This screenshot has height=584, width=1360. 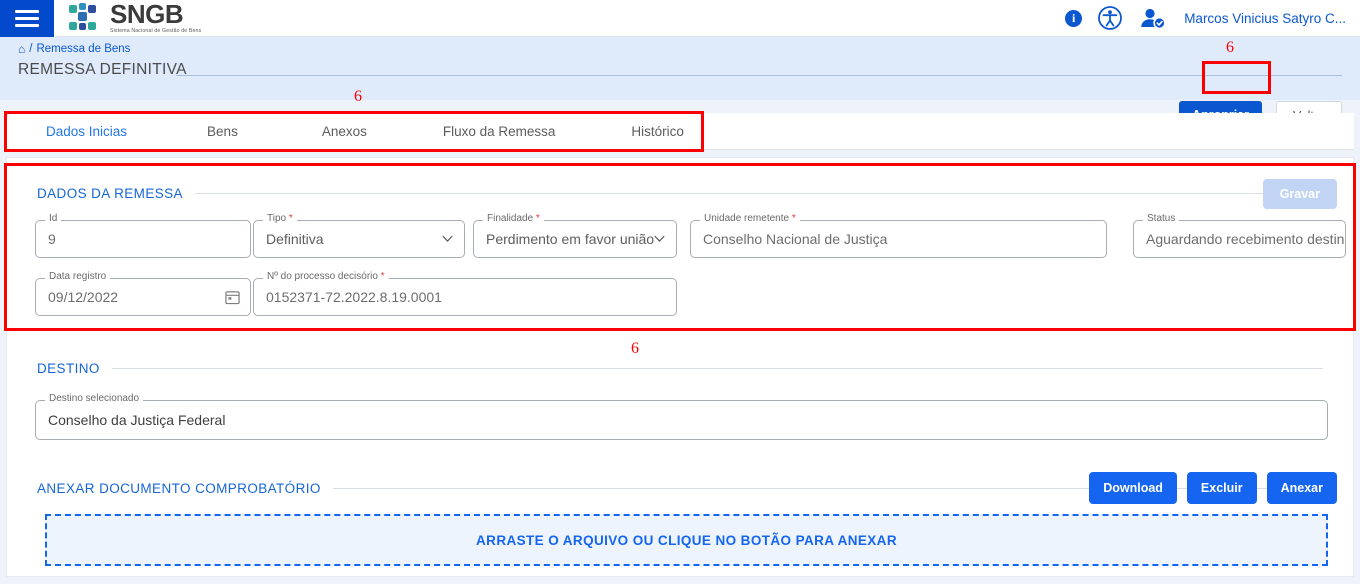 What do you see at coordinates (1074, 18) in the screenshot?
I see `info-icon: i` at bounding box center [1074, 18].